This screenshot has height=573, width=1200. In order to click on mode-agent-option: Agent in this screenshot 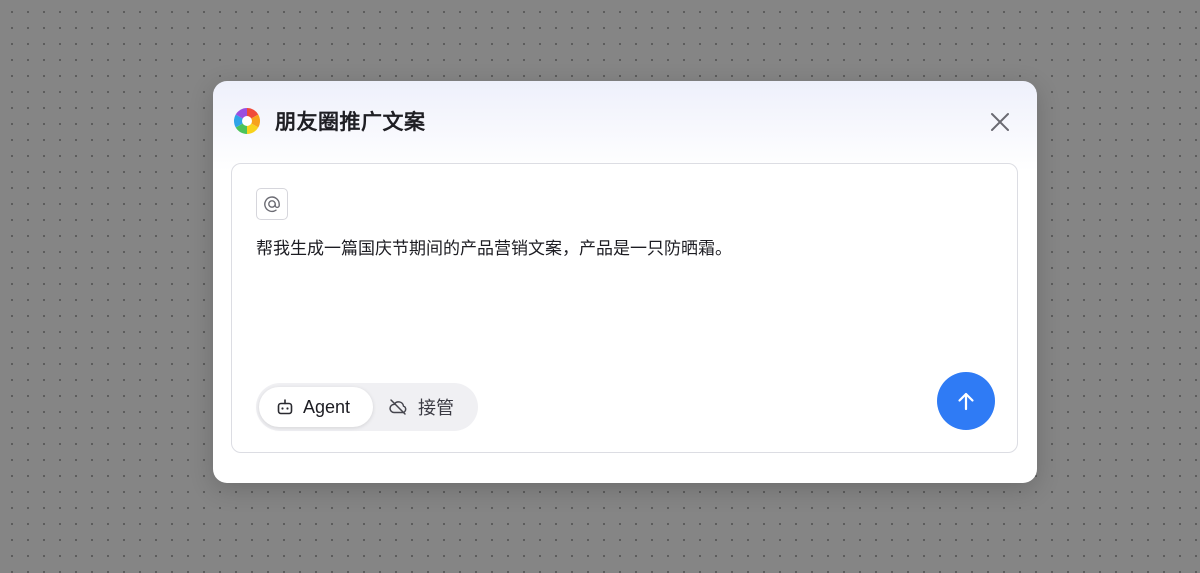, I will do `click(316, 407)`.